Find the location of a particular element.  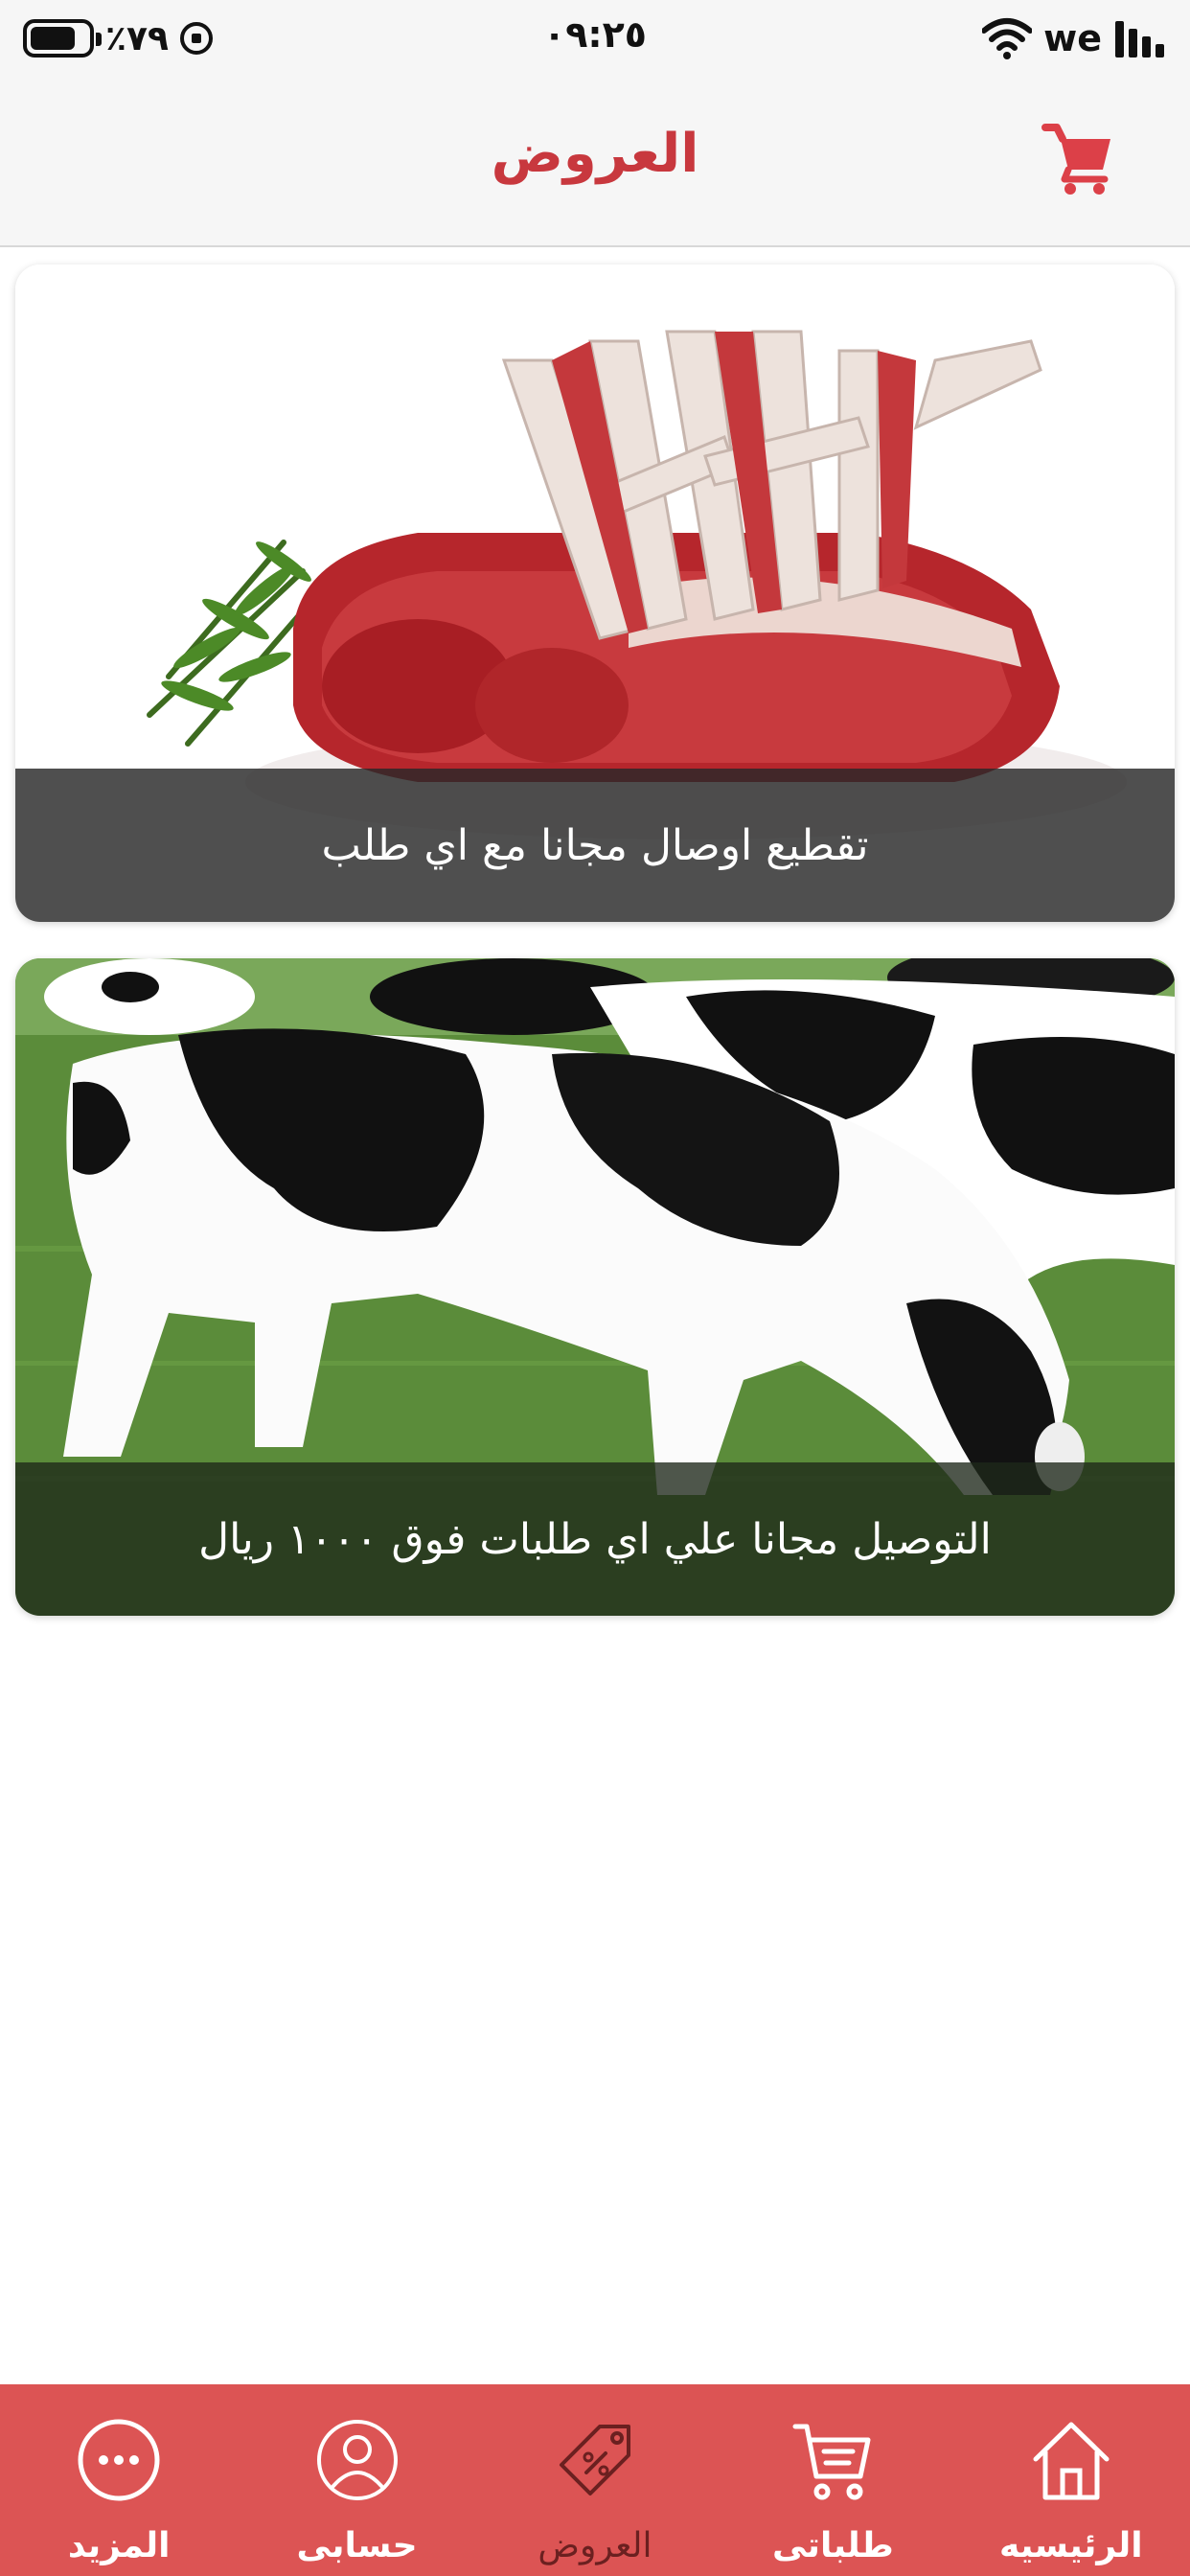

offer-caption: تقطيع اوصال مجانا مع اي طلب is located at coordinates (595, 845).